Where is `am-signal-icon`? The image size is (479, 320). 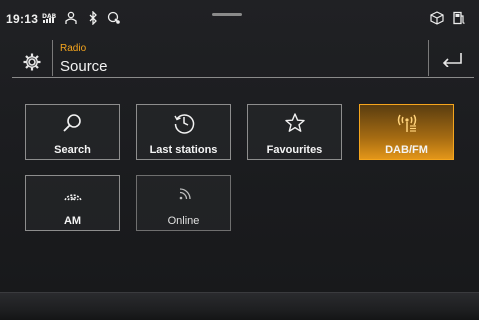 am-signal-icon is located at coordinates (72, 194).